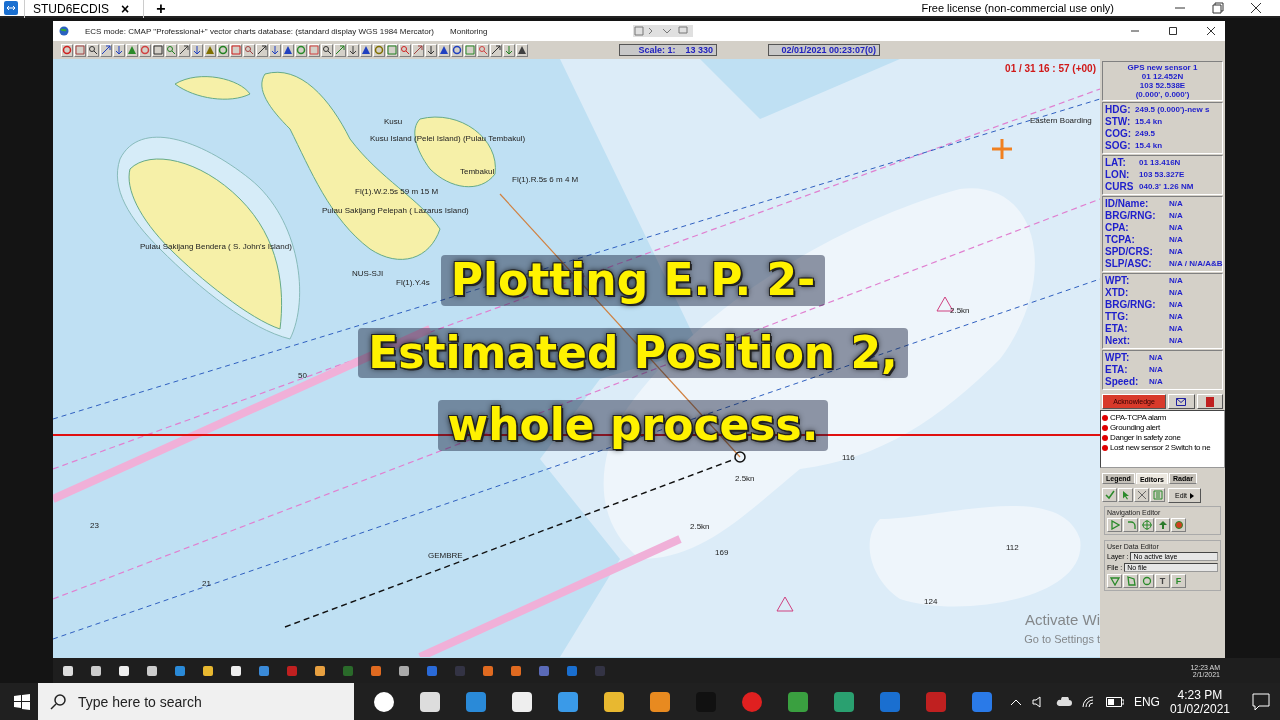 The width and height of the screenshot is (1280, 720). I want to click on chart-label: Tembakul, so click(477, 171).